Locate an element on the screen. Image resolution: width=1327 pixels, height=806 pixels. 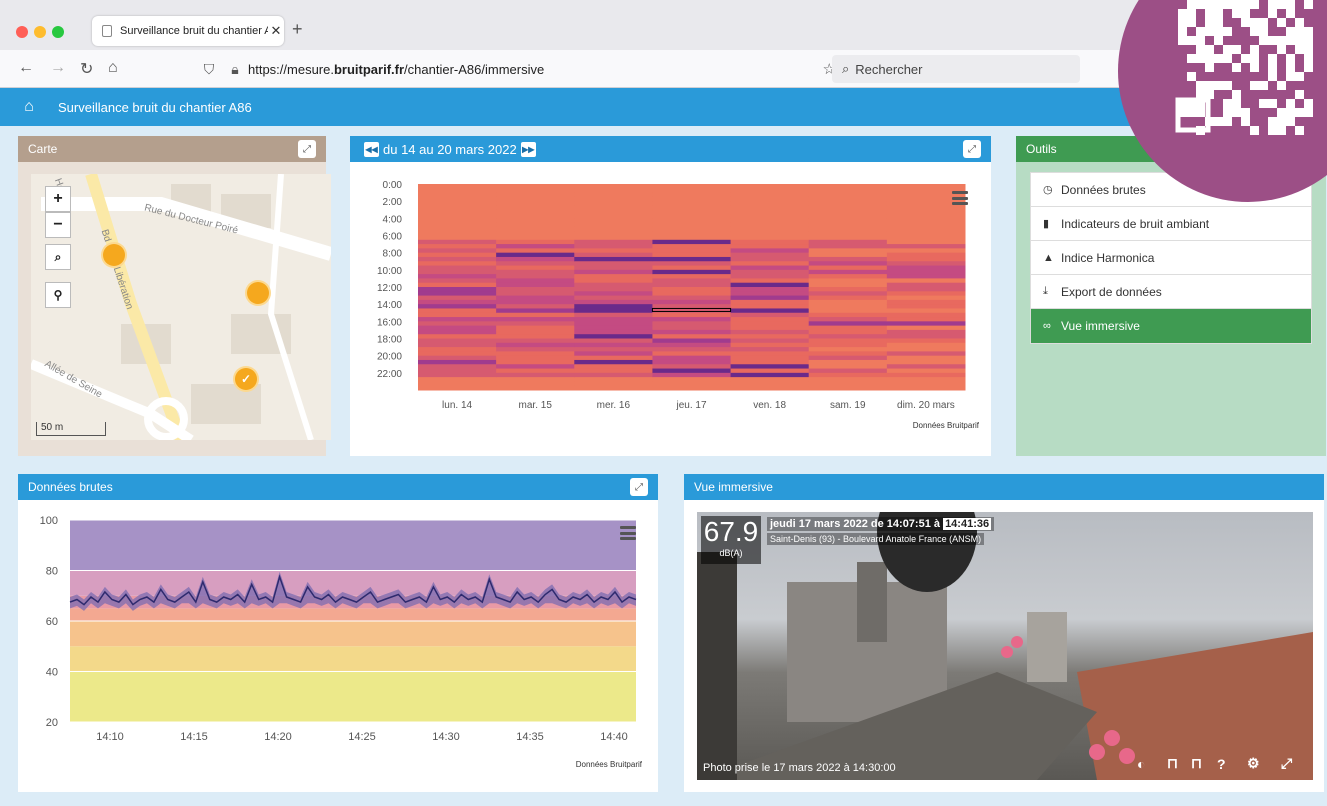
tool-harmonica: ▲ Indice Harmonica is located at coordinates (1171, 258).